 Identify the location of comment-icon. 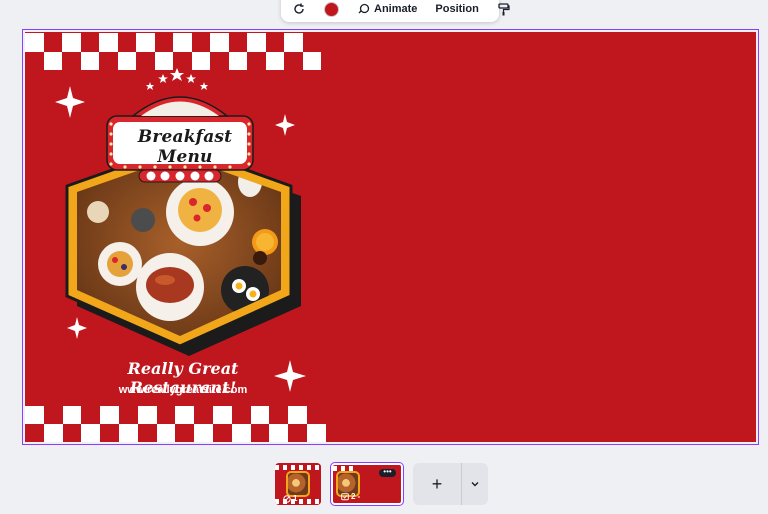
(345, 496).